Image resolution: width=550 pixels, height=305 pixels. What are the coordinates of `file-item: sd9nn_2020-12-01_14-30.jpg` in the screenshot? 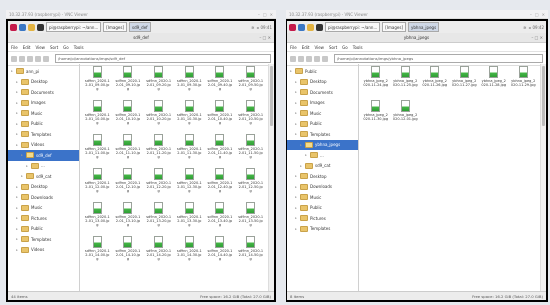 It's located at (189, 251).